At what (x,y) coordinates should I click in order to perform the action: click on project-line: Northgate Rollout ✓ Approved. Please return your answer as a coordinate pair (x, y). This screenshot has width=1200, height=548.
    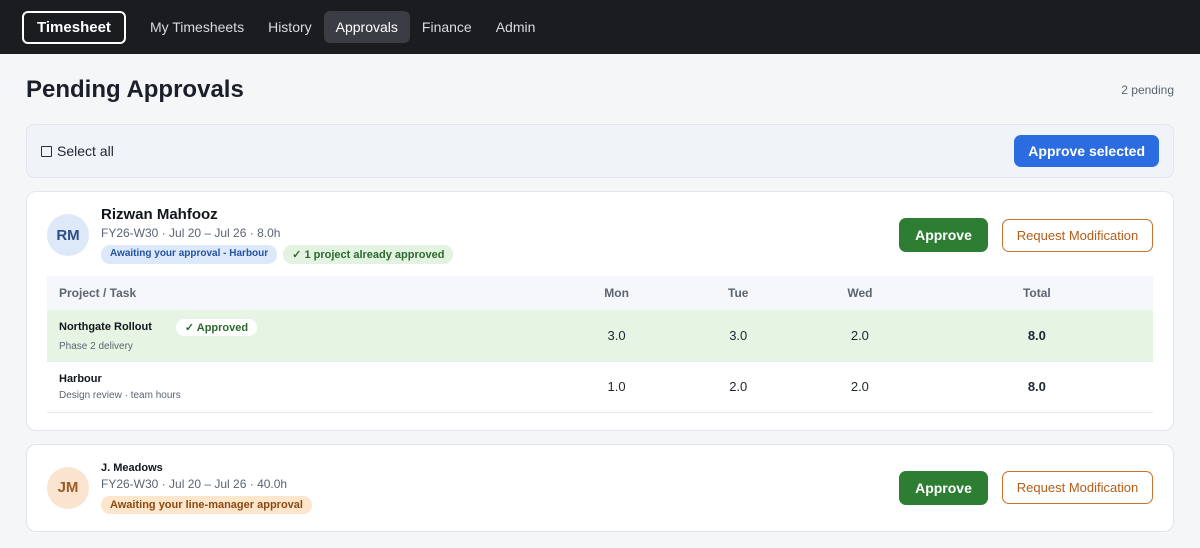
    Looking at the image, I should click on (307, 327).